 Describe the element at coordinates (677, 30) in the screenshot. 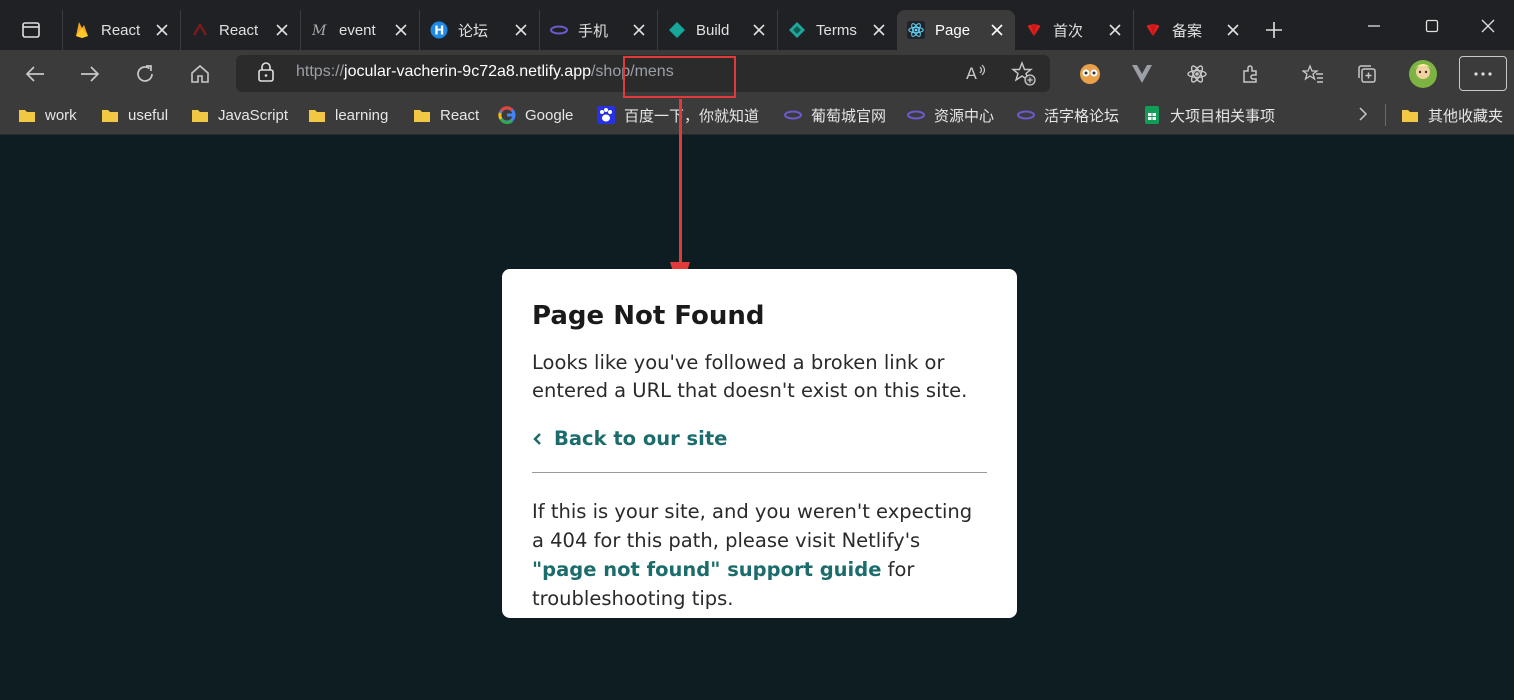

I see `netlify-diamond-icon` at that location.